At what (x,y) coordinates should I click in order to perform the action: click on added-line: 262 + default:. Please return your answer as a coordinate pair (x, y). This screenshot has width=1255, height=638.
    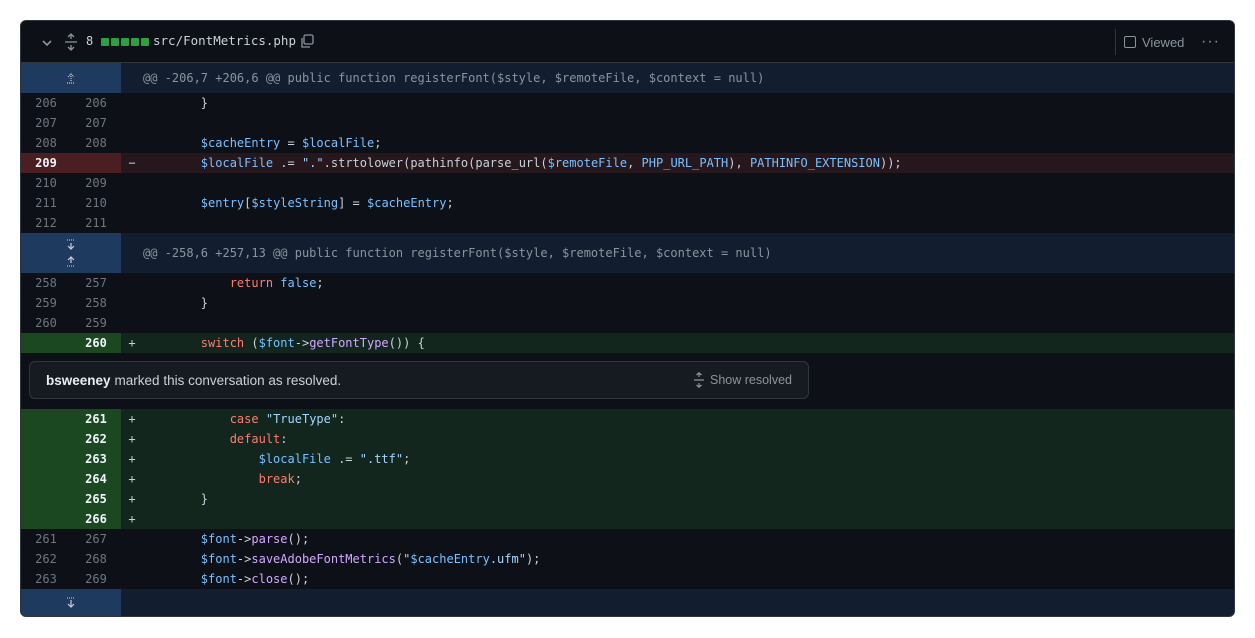
    Looking at the image, I should click on (627, 439).